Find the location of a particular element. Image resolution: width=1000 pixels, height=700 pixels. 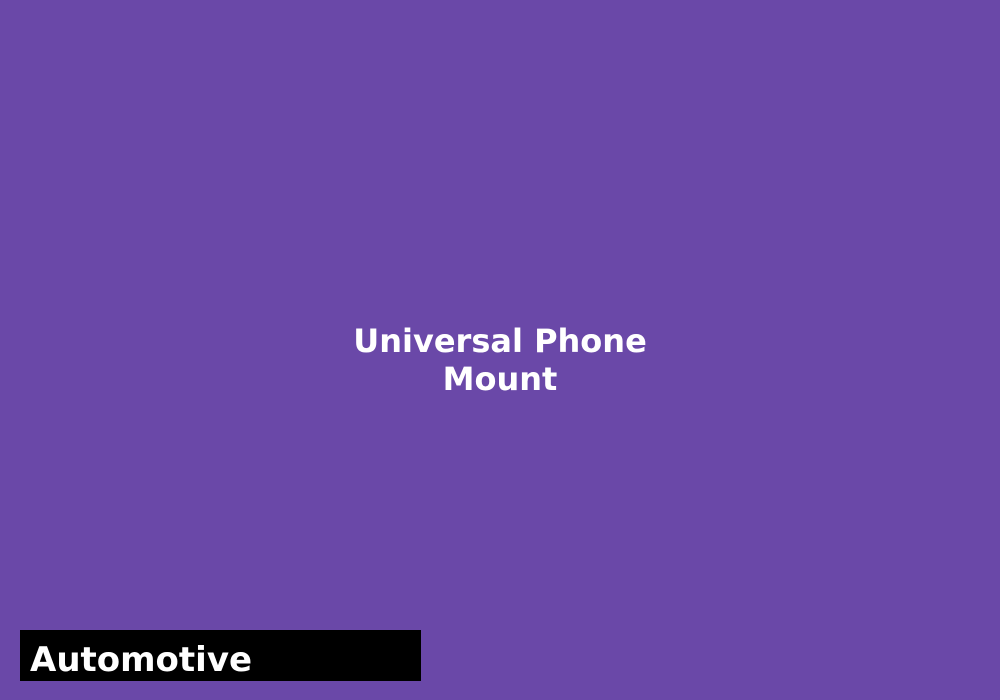

product-title-line-1: Universal Phone is located at coordinates (500, 341).